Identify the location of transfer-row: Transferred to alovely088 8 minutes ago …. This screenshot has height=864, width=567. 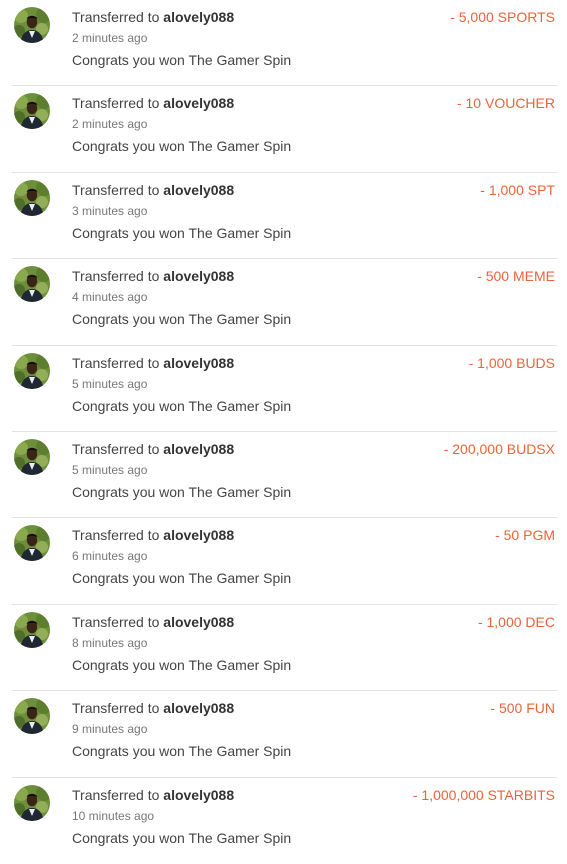
(284, 648).